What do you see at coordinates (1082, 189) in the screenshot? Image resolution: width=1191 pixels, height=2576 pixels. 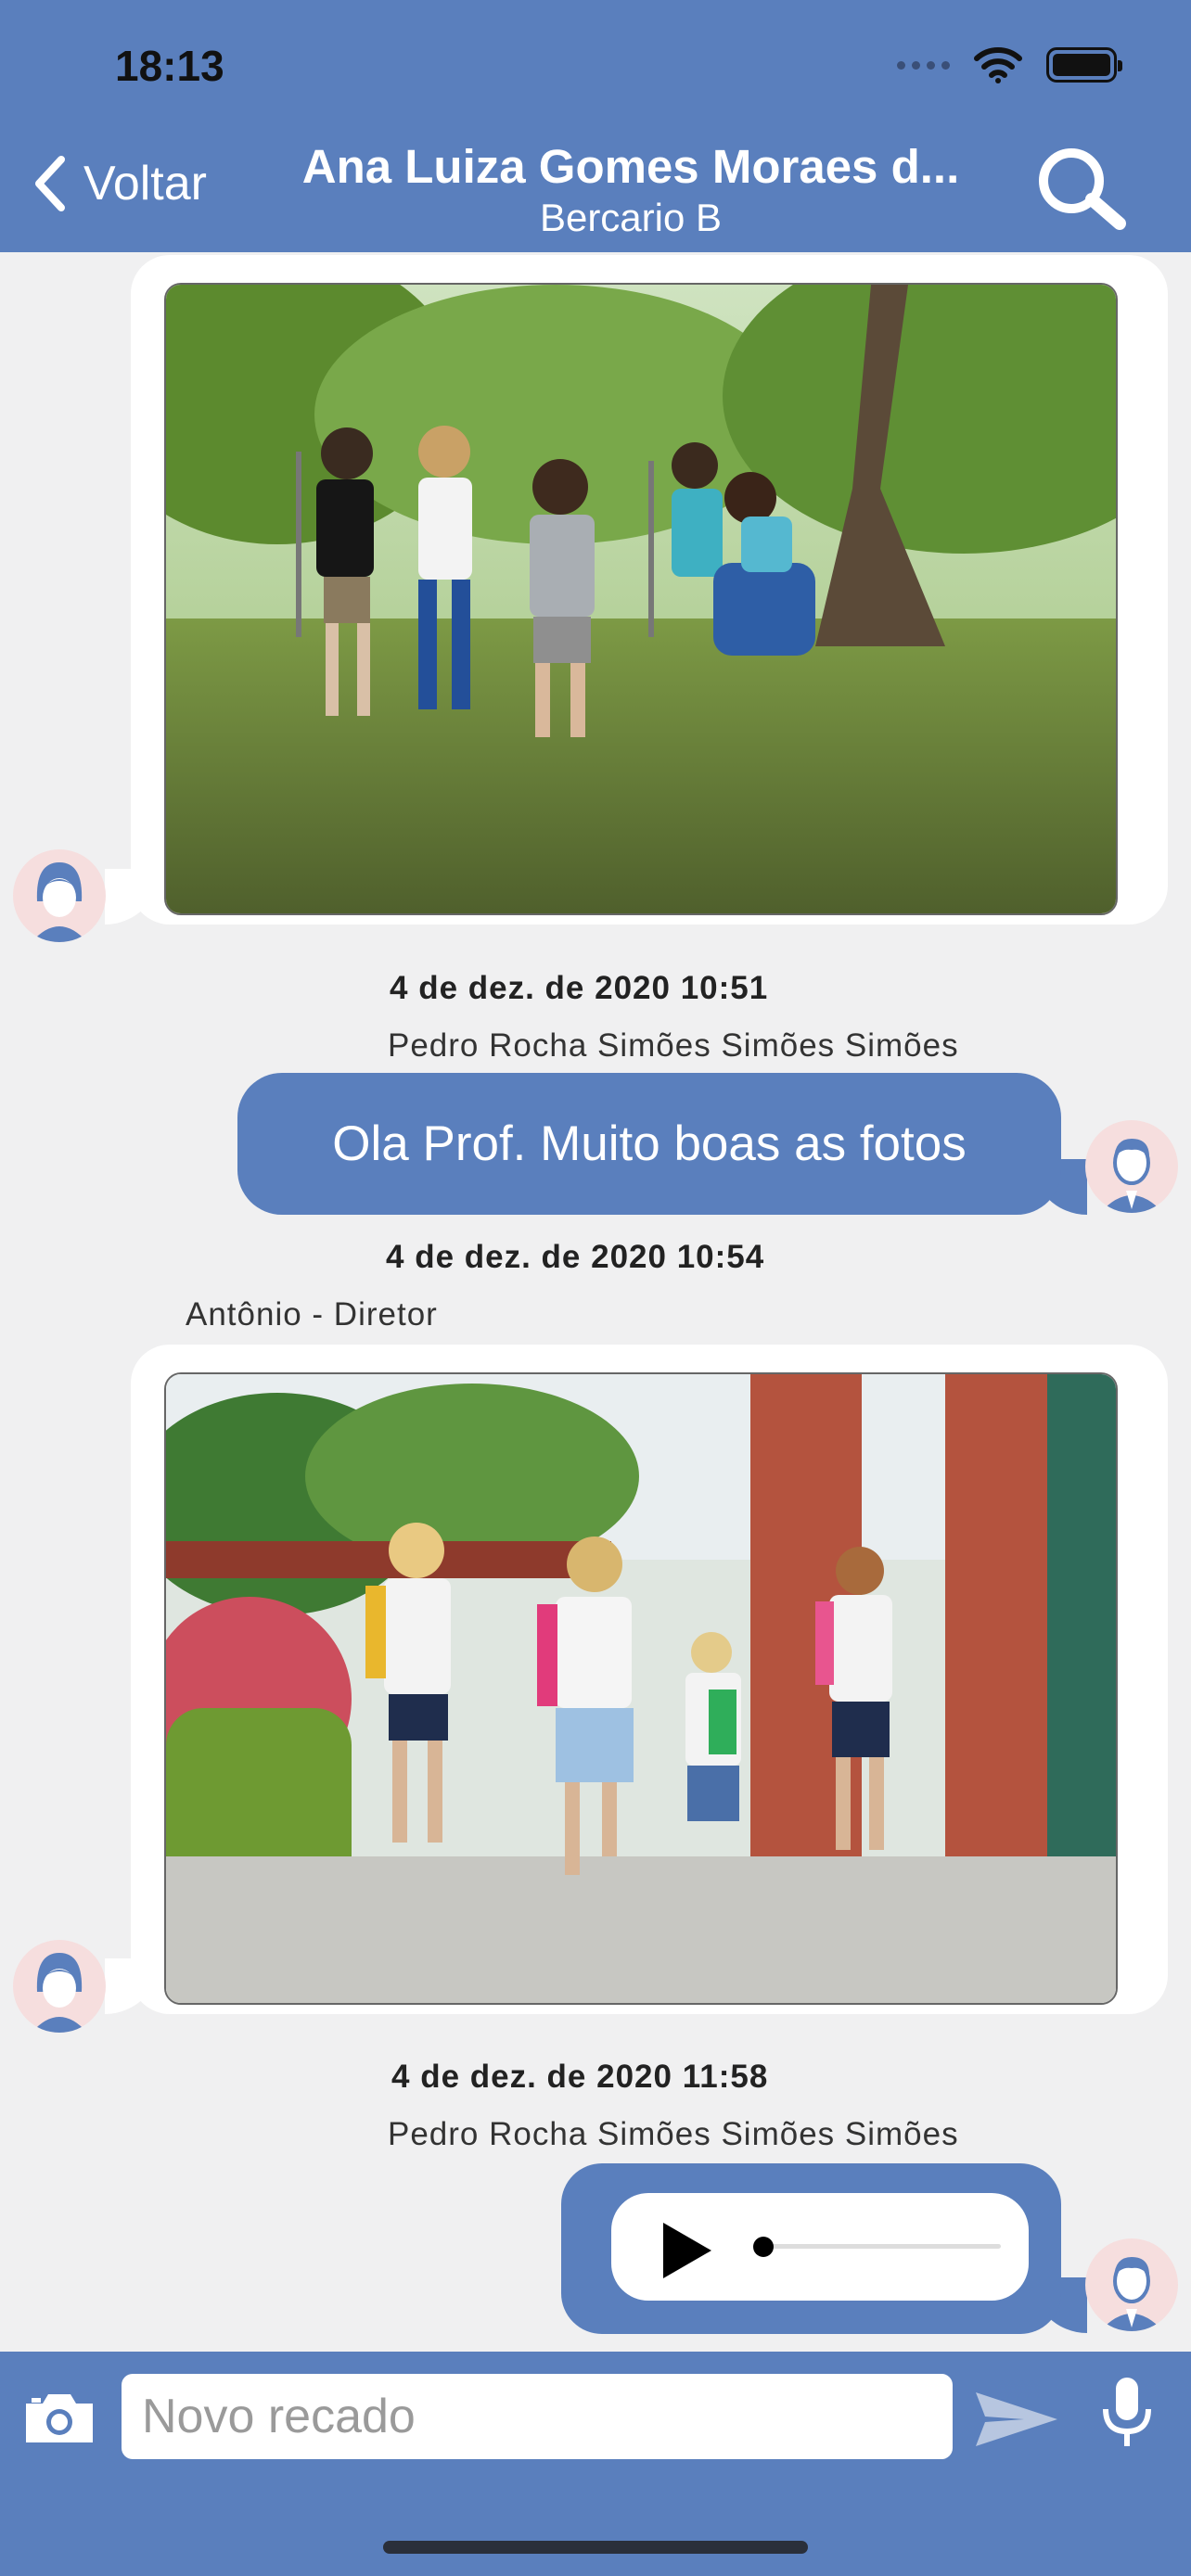 I see `search-icon` at bounding box center [1082, 189].